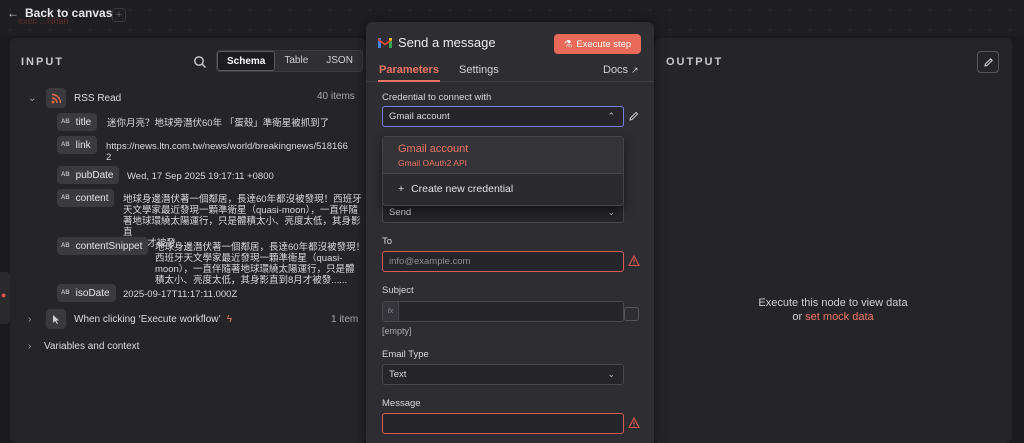 This screenshot has width=1024, height=443. I want to click on input-panel-title: INPUT, so click(42, 62).